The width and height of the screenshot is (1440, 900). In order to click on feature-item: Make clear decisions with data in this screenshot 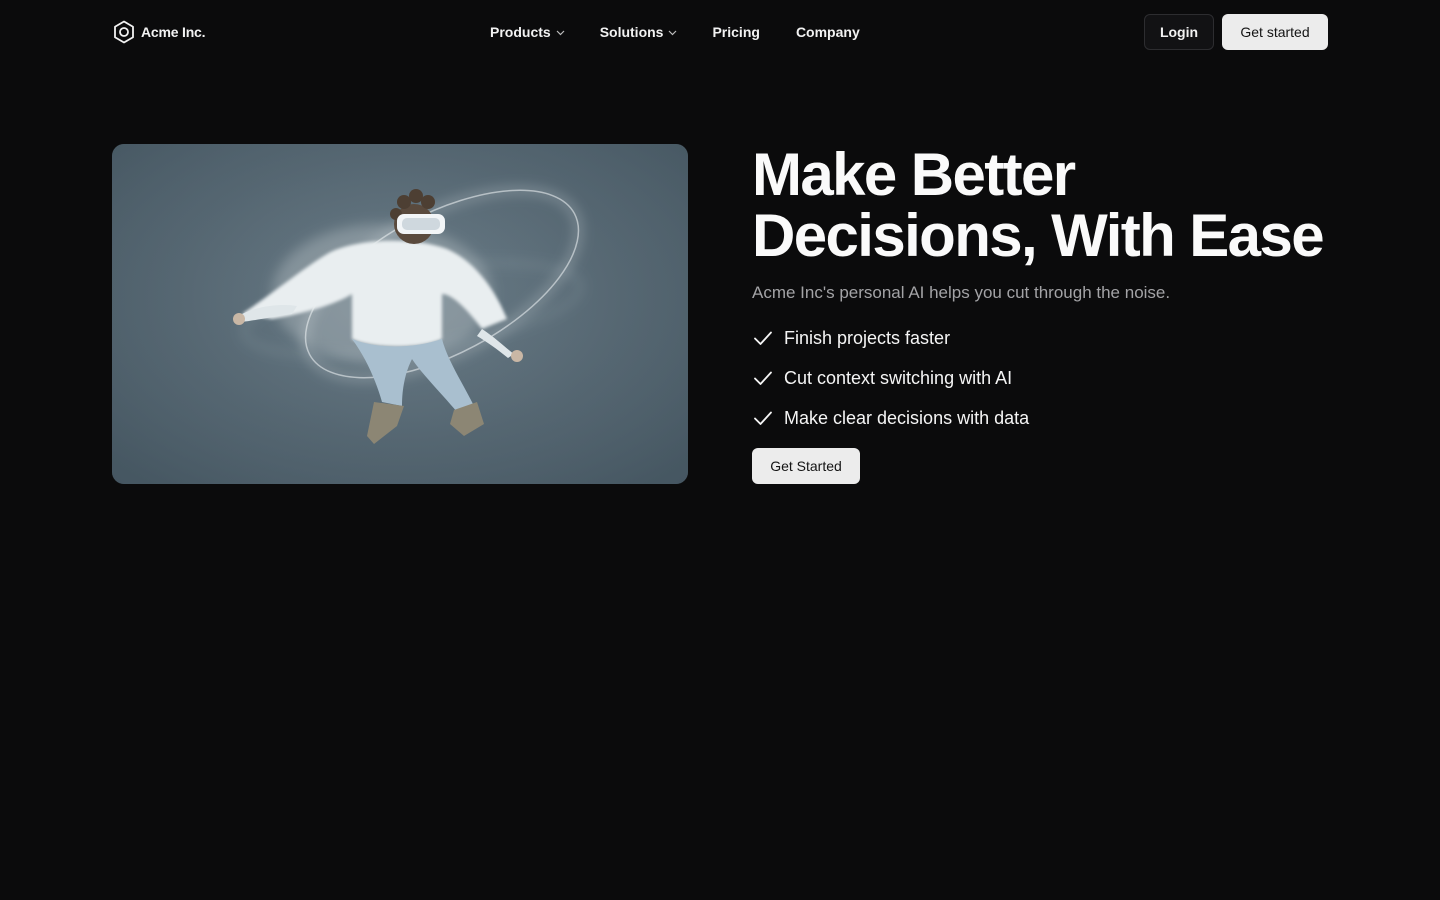, I will do `click(890, 418)`.